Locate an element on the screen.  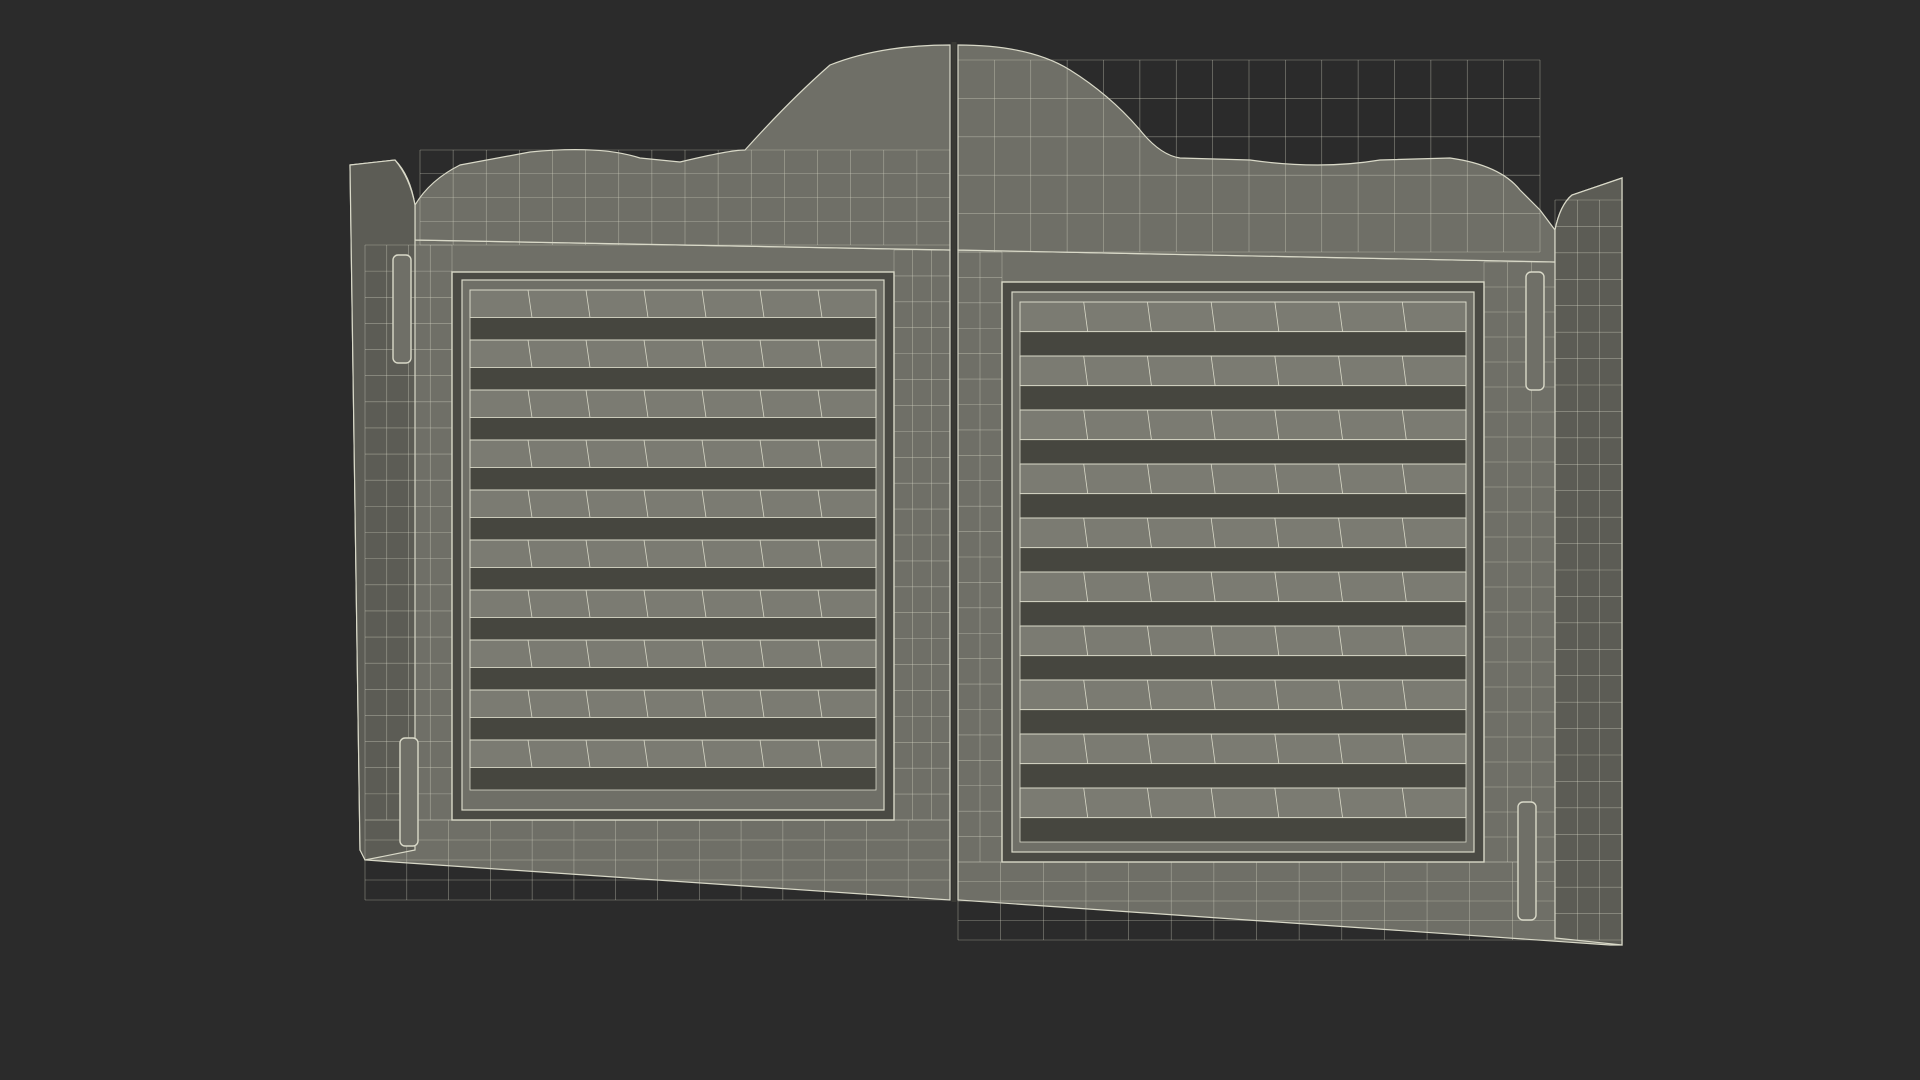
right-hinge-bottom is located at coordinates (1527, 861).